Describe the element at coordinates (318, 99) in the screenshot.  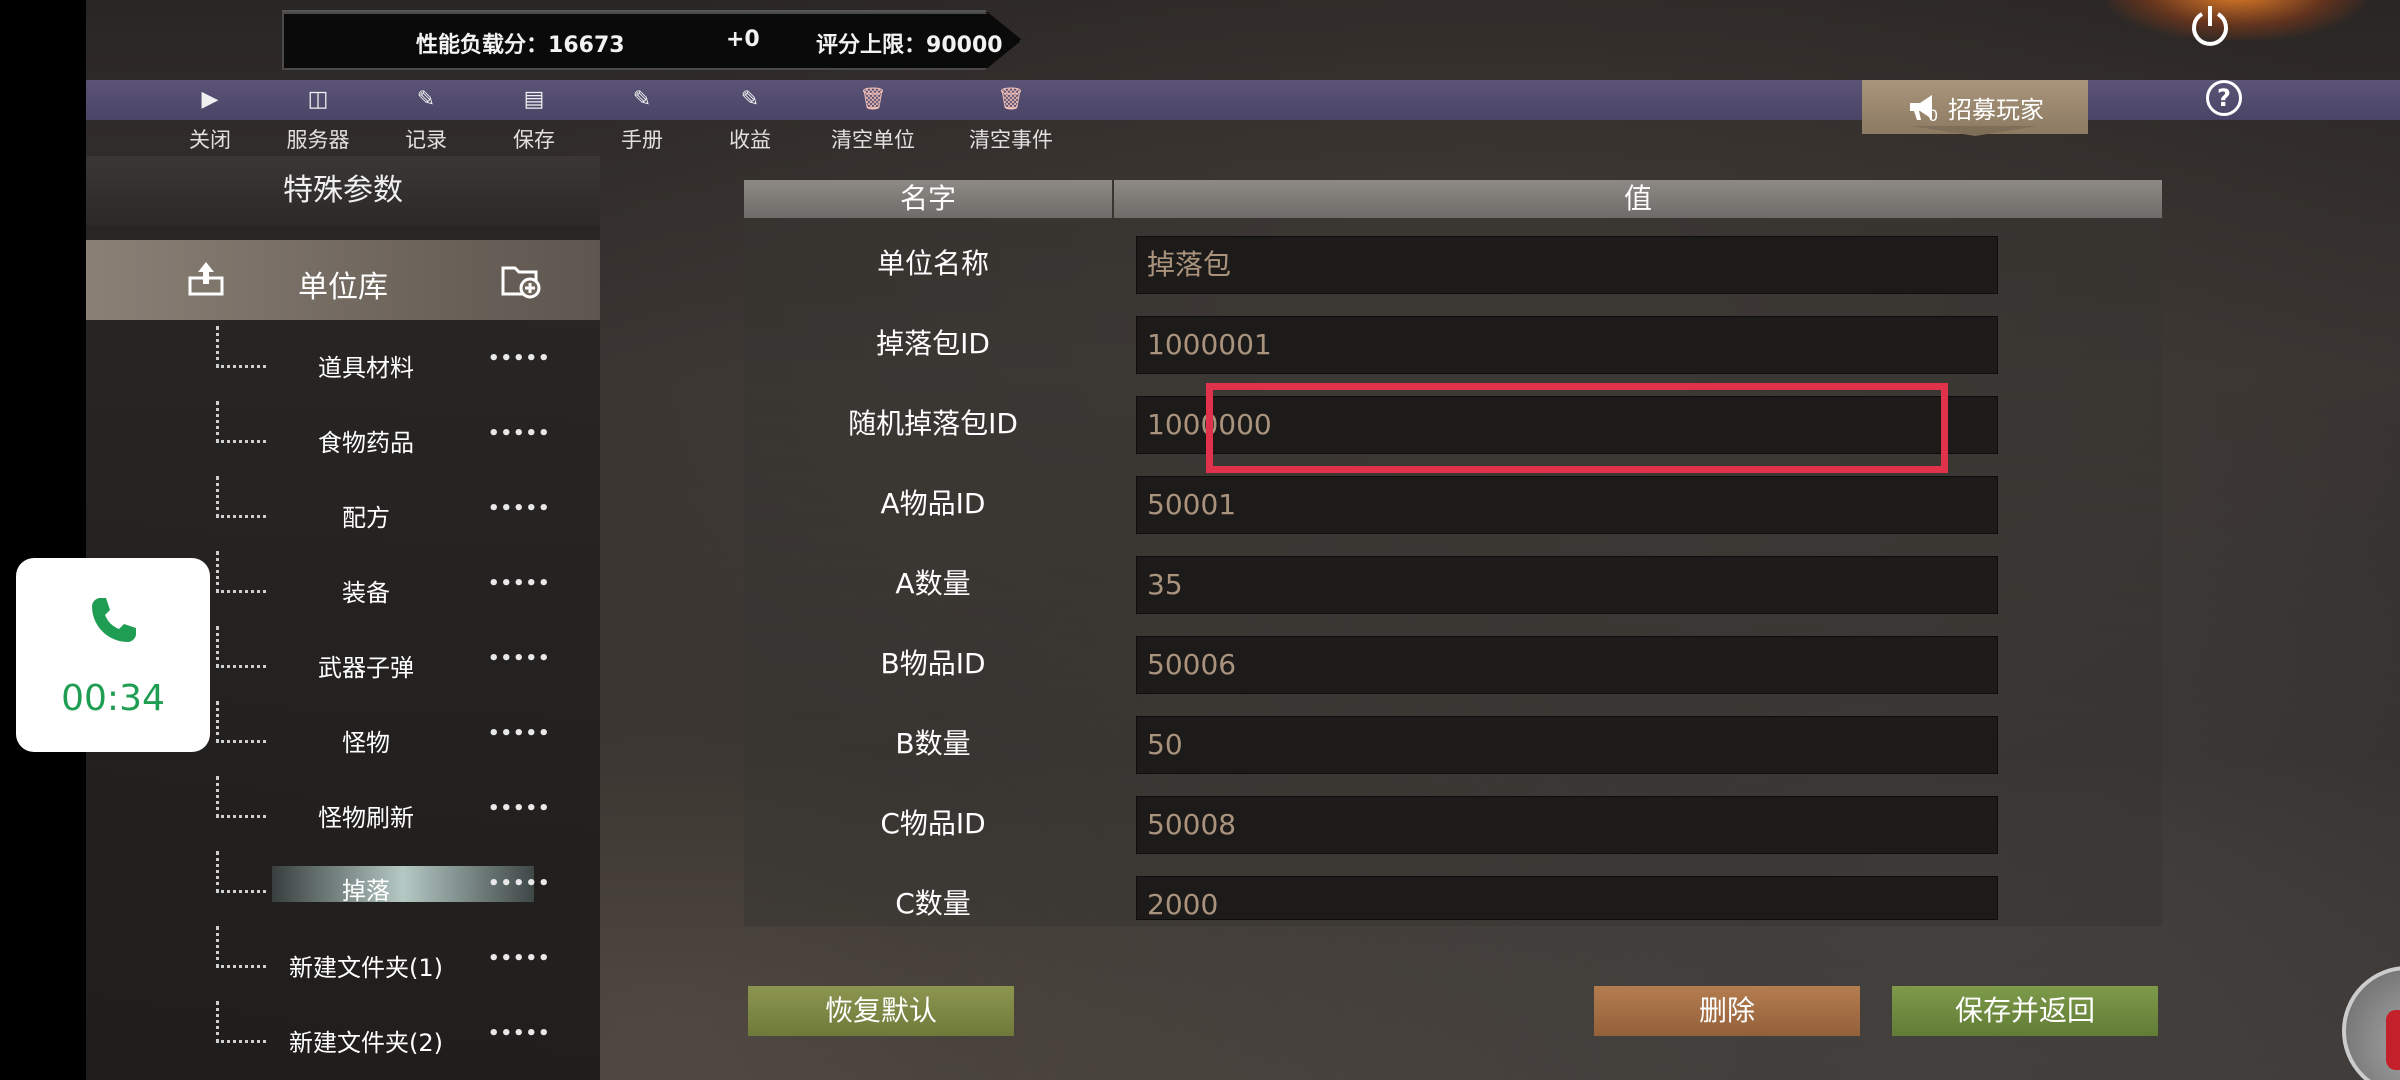
I see `cube-icon: ◫` at that location.